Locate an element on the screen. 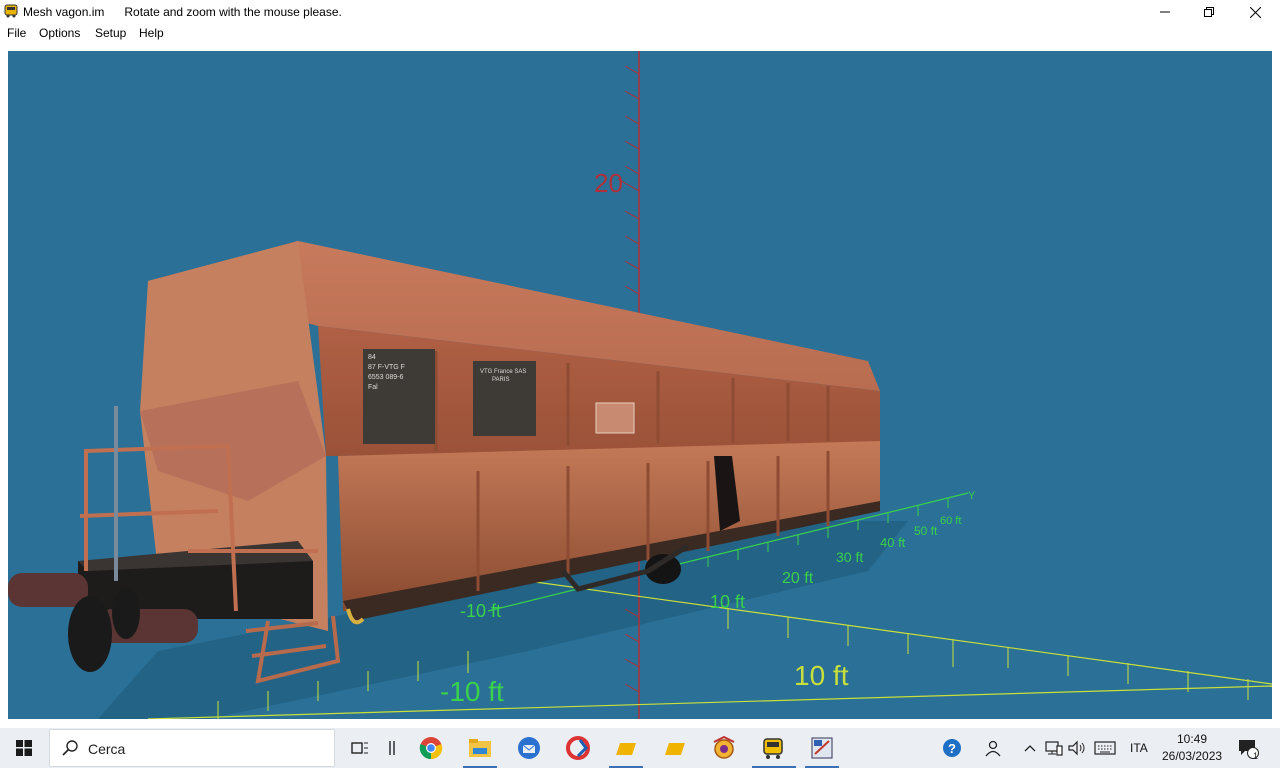  taskbar-ccleaner is located at coordinates (578, 748).